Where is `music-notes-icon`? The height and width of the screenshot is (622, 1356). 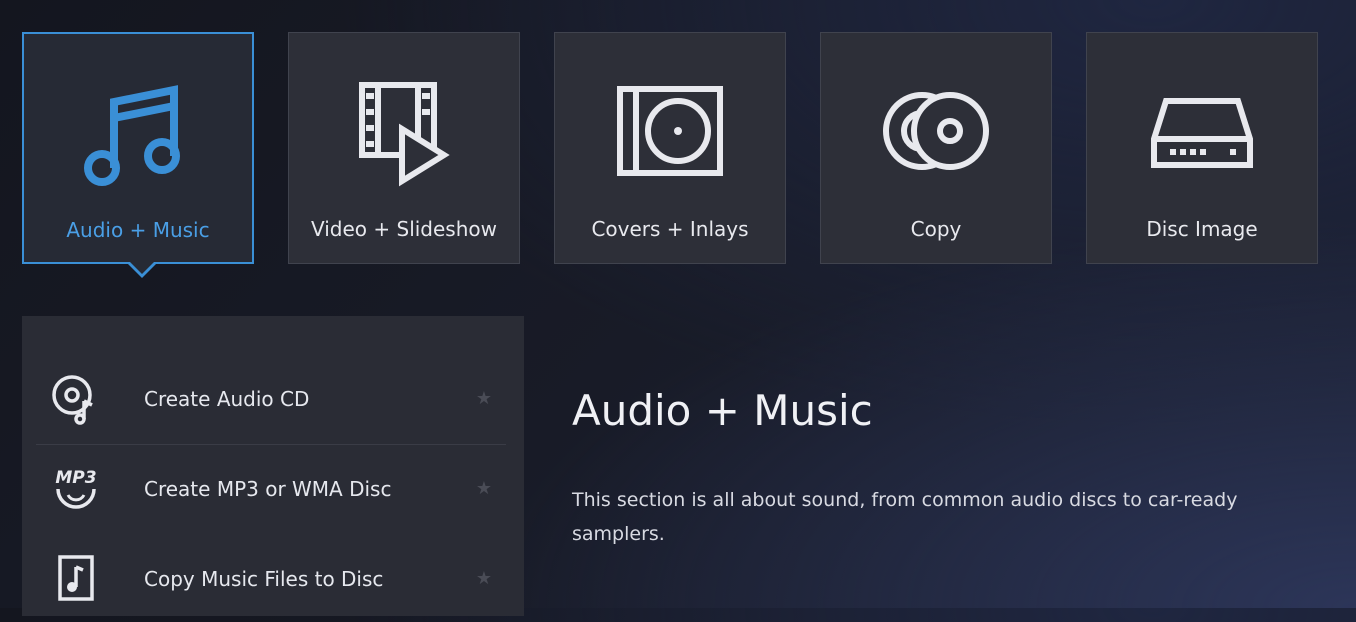 music-notes-icon is located at coordinates (138, 132).